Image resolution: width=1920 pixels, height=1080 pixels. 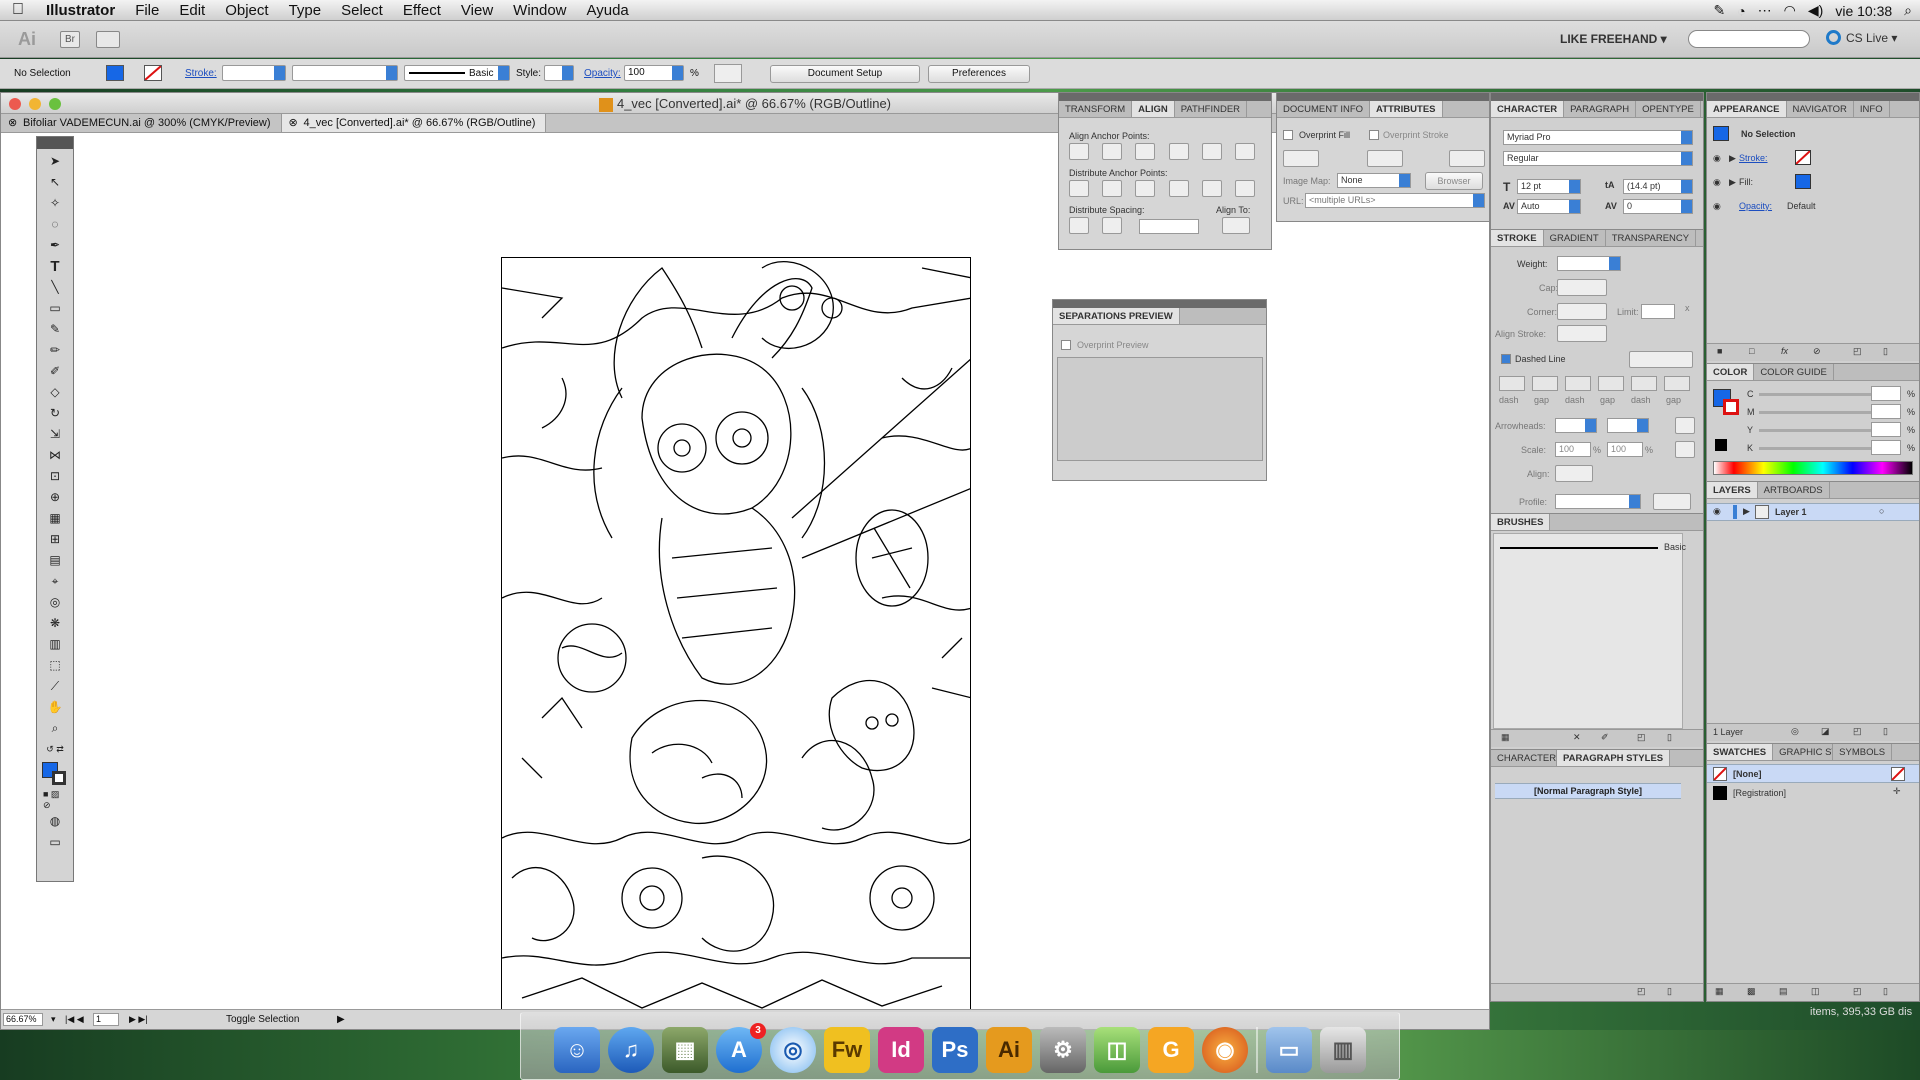 What do you see at coordinates (1669, 991) in the screenshot?
I see `delete-style-icon: ▯` at bounding box center [1669, 991].